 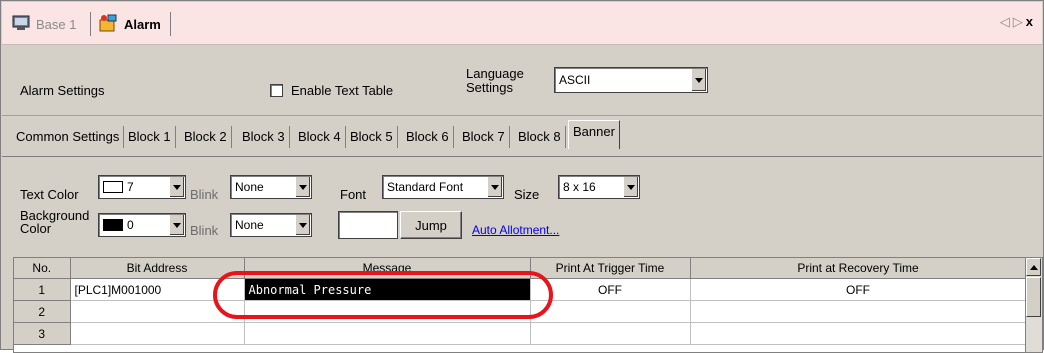 What do you see at coordinates (489, 87) in the screenshot?
I see `language-label-line2: Settings` at bounding box center [489, 87].